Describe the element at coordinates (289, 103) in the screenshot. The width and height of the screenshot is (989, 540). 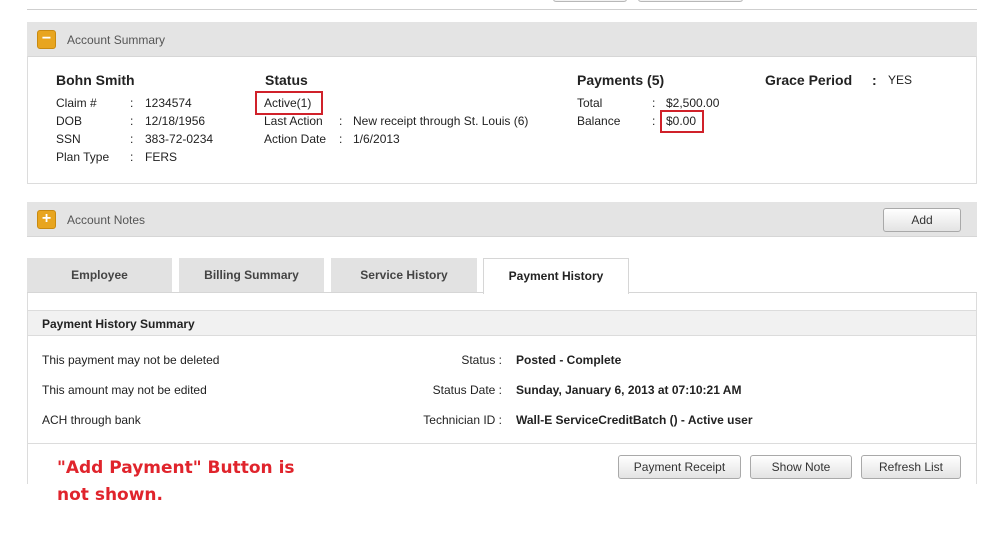
I see `status-highlight-box` at that location.